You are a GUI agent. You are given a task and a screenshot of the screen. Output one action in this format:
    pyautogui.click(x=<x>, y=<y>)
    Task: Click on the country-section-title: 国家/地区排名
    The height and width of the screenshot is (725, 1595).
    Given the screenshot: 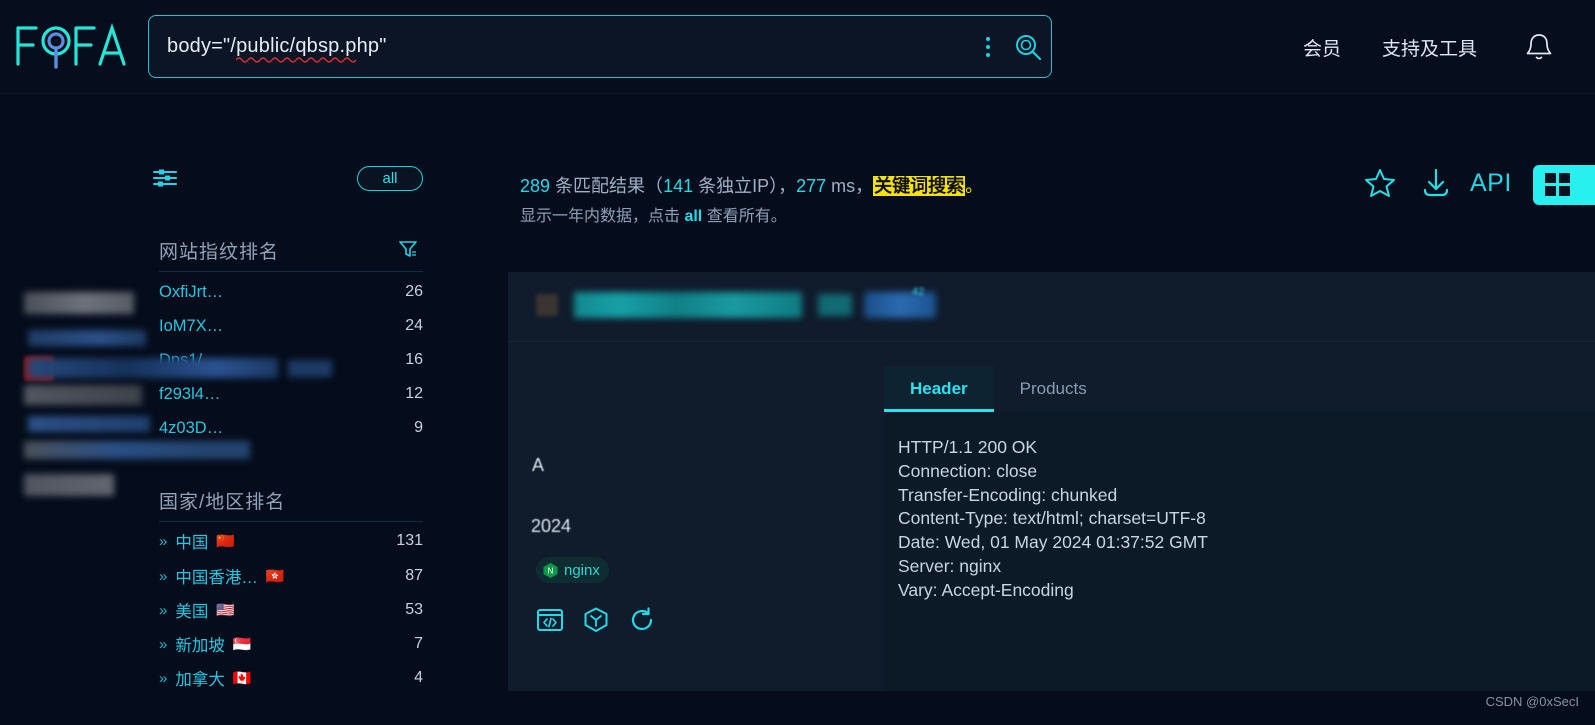 What is the action you would take?
    pyautogui.click(x=222, y=502)
    